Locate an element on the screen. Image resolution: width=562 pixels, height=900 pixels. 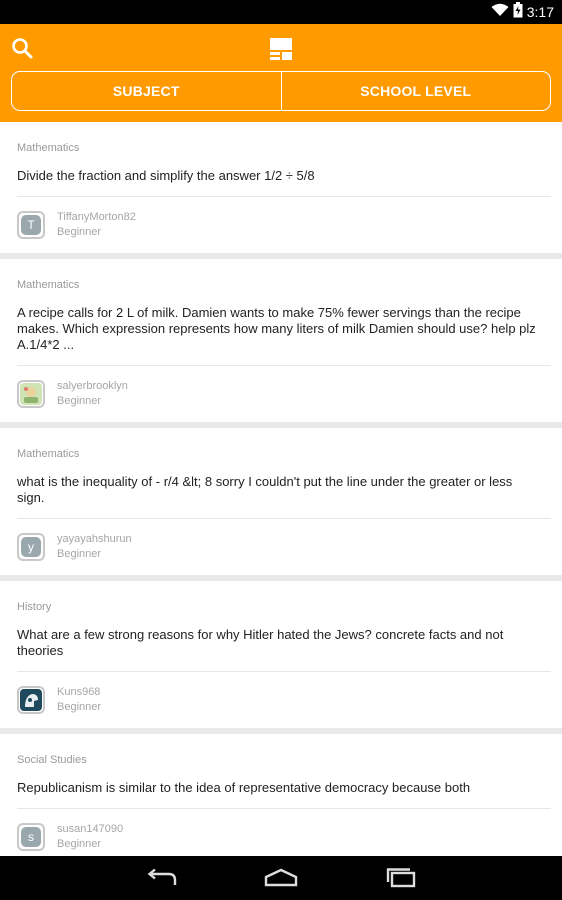
question-author: salyerbrooklyn Beginner is located at coordinates (284, 394).